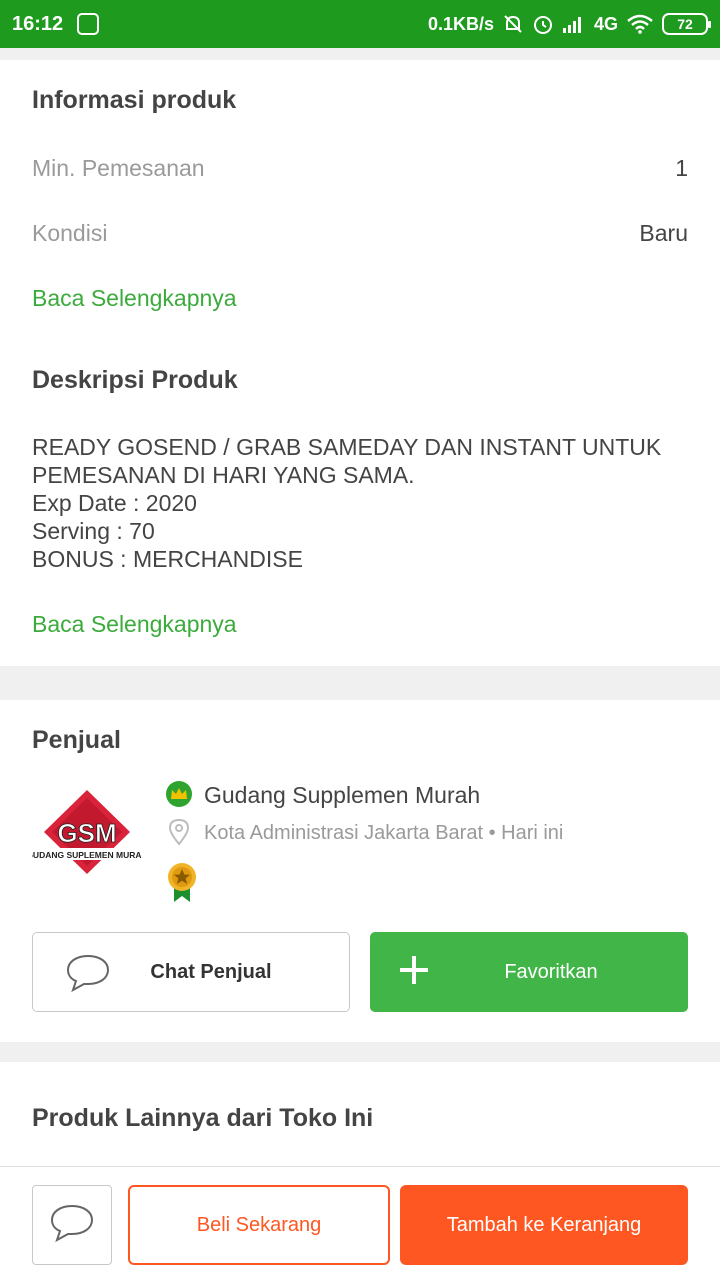  What do you see at coordinates (179, 834) in the screenshot?
I see `location-pin-icon` at bounding box center [179, 834].